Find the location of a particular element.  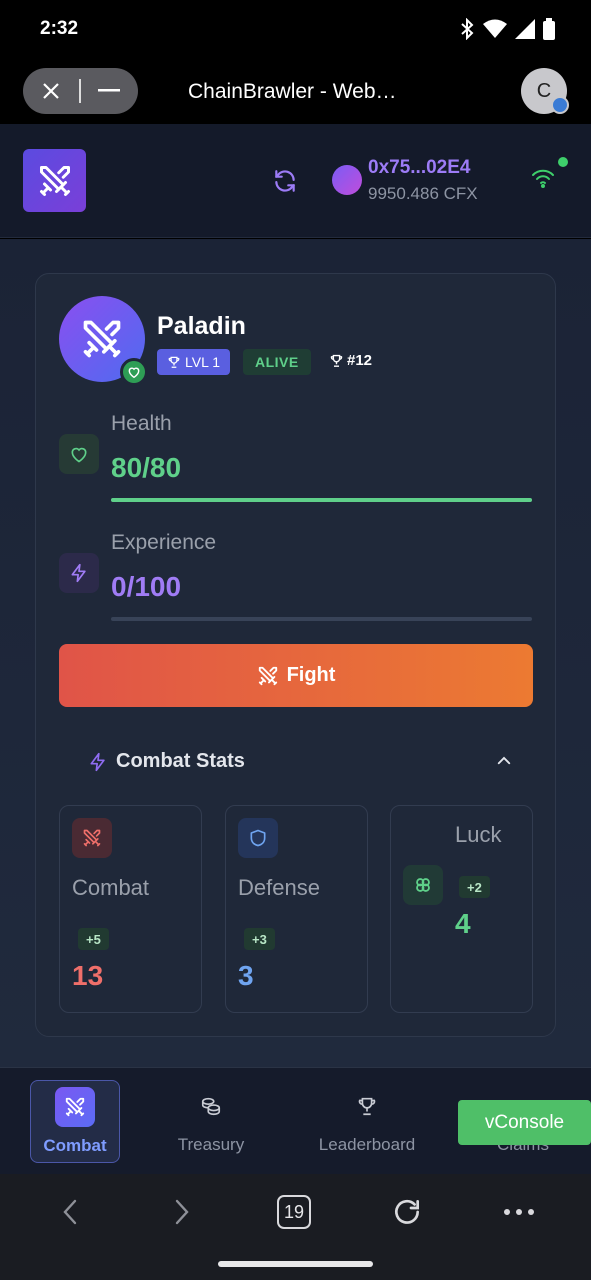

vconsole-button: vConsole is located at coordinates (524, 1122).